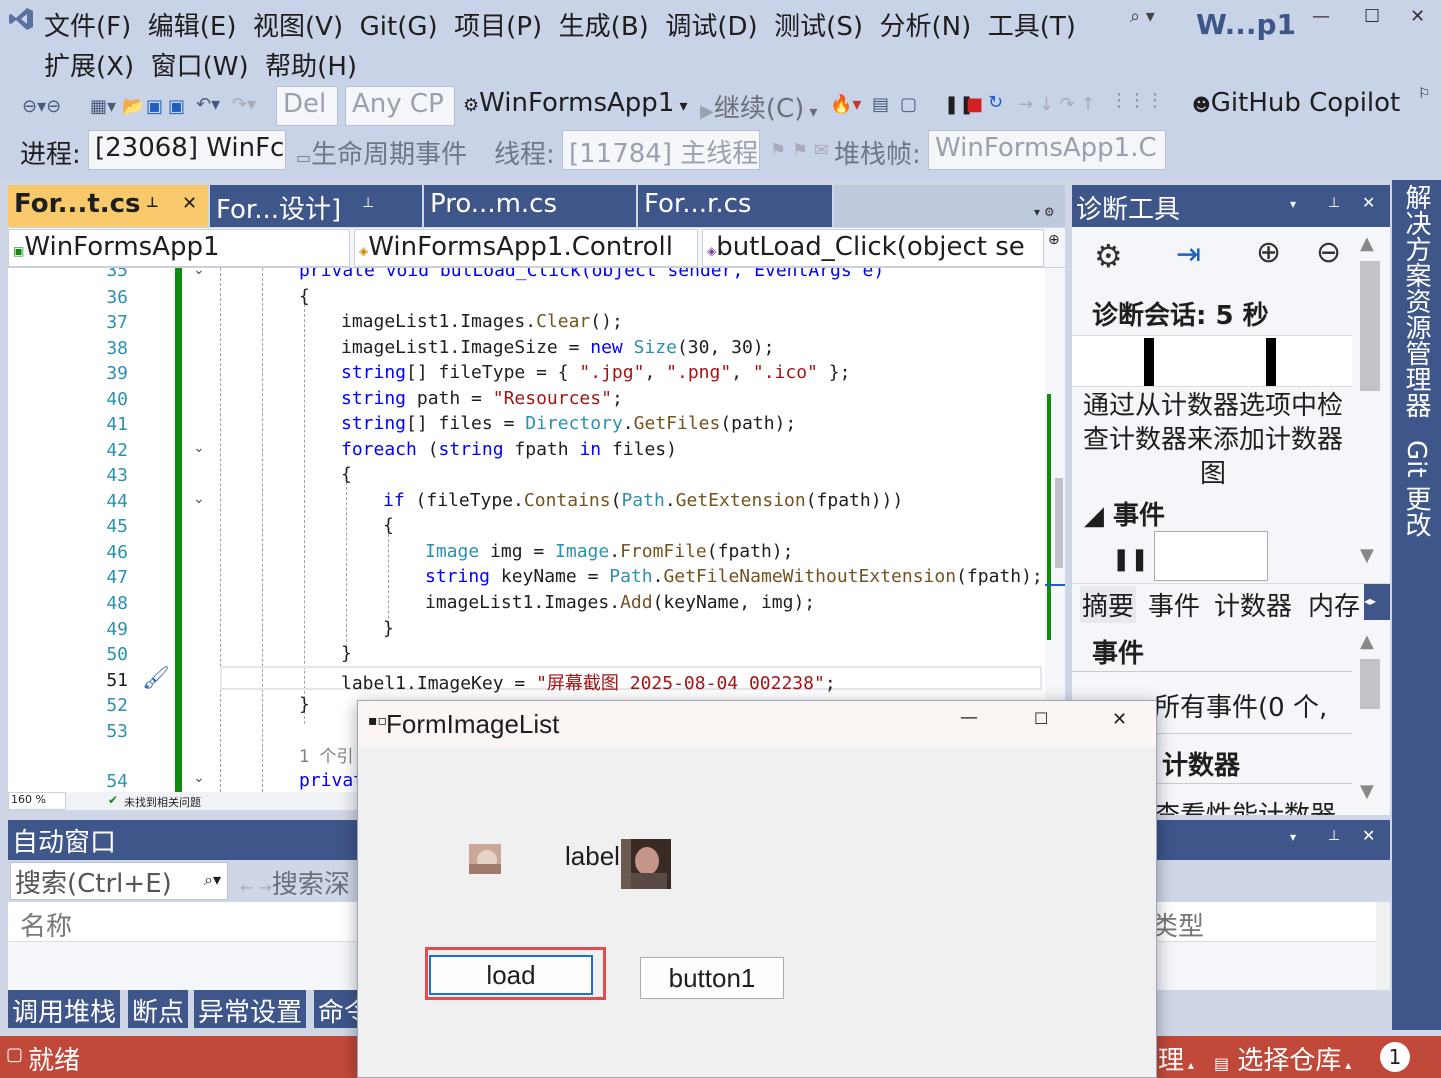 The width and height of the screenshot is (1441, 1078). Describe the element at coordinates (969, 717) in the screenshot. I see `form-minimize-button: —` at that location.